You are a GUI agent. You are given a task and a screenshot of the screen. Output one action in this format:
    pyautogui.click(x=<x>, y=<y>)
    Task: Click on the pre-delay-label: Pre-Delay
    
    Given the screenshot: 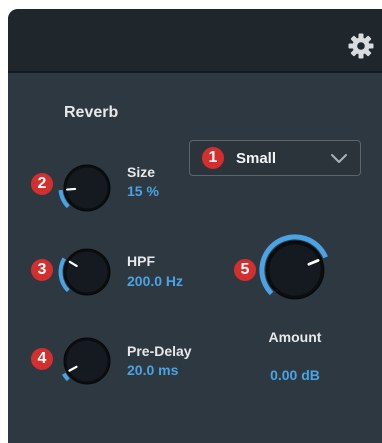 What is the action you would take?
    pyautogui.click(x=159, y=351)
    